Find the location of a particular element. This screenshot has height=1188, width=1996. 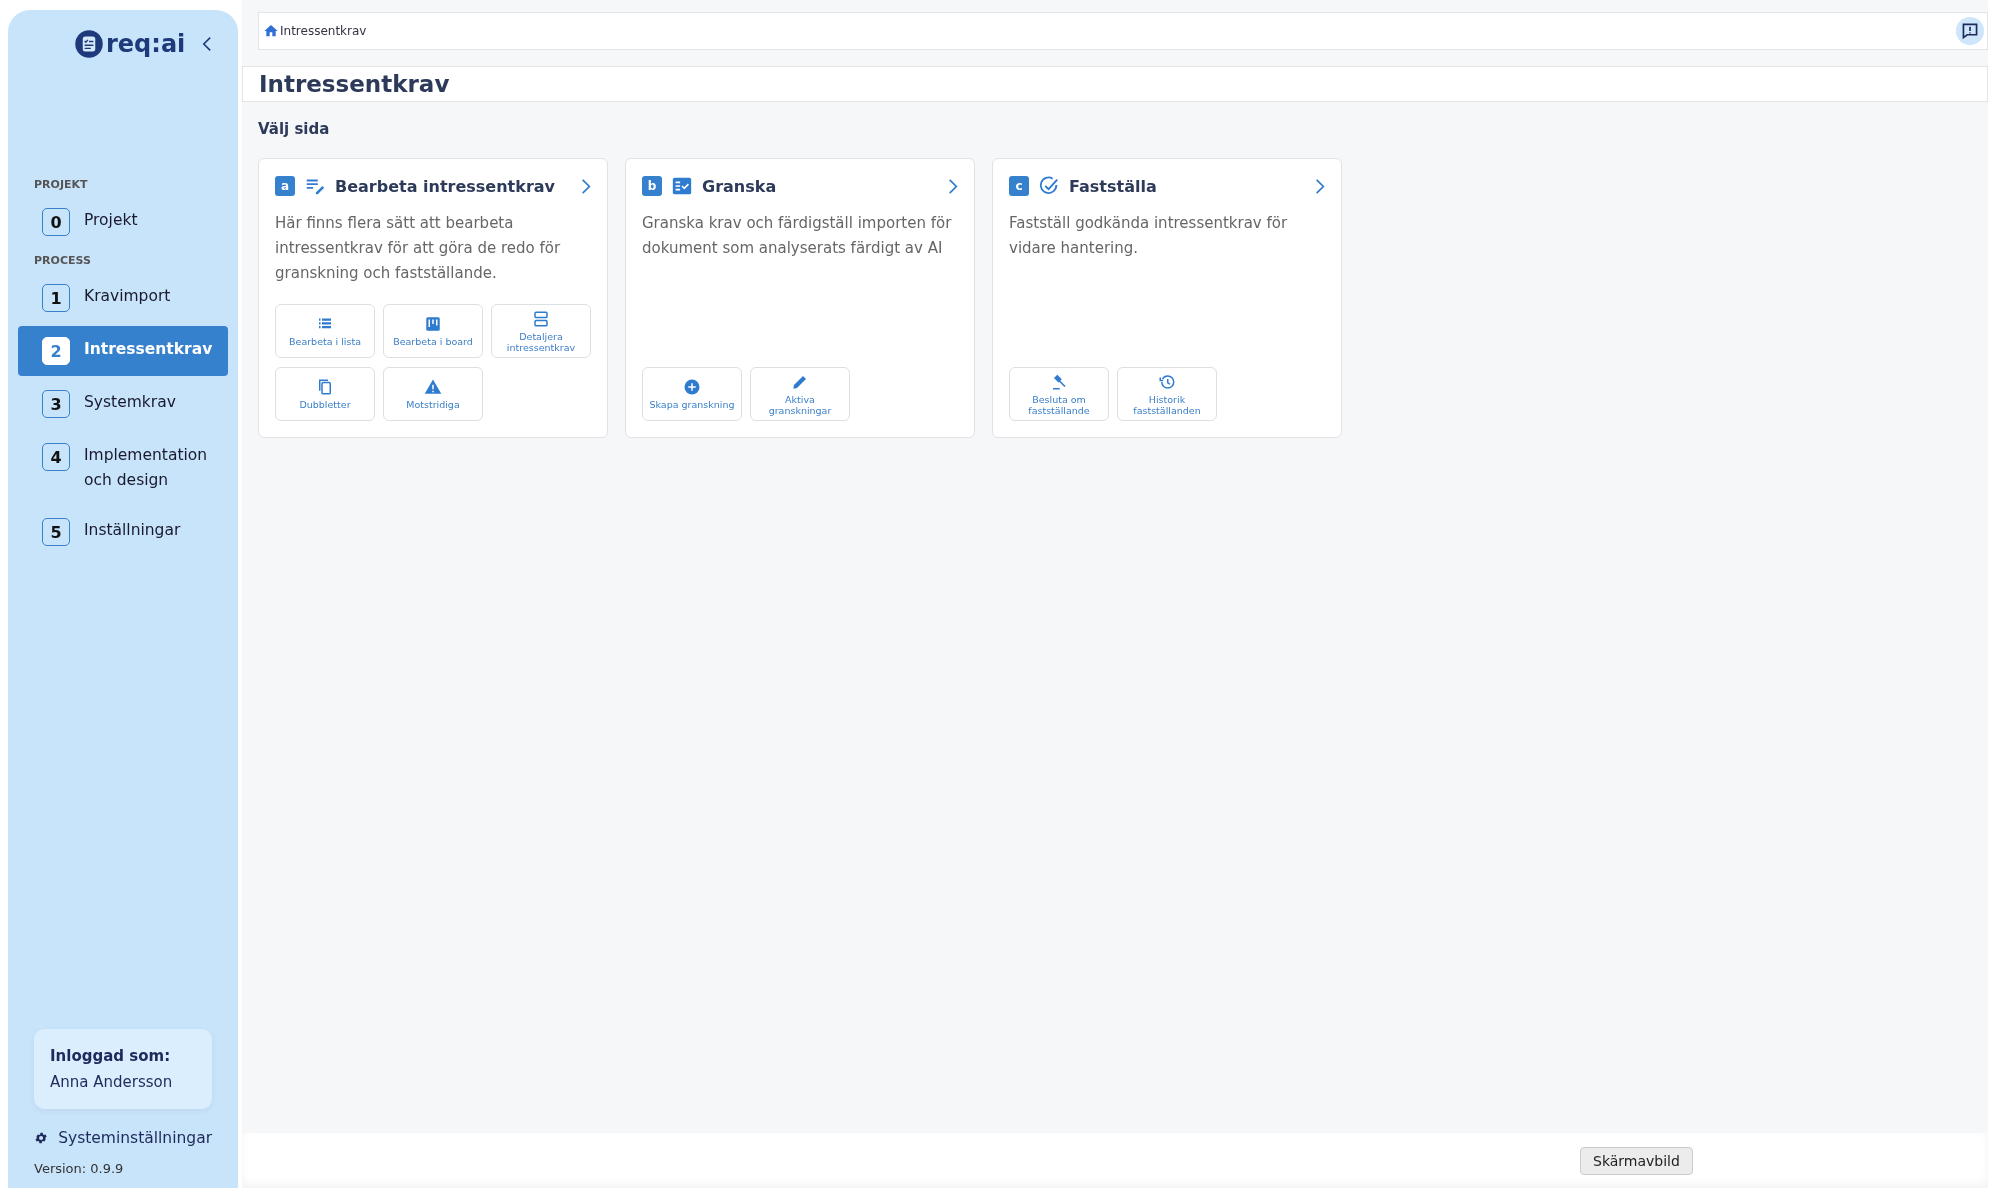

letter-badge: a is located at coordinates (285, 186).